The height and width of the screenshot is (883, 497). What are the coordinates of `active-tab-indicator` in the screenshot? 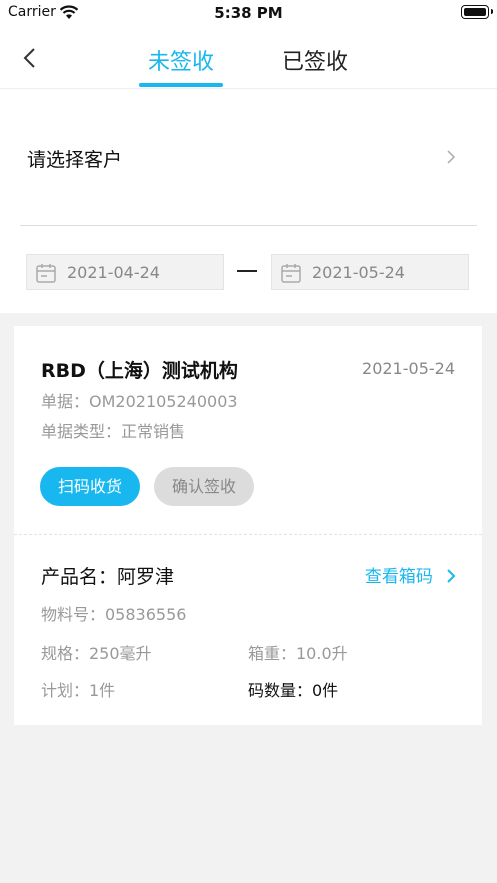 It's located at (181, 85).